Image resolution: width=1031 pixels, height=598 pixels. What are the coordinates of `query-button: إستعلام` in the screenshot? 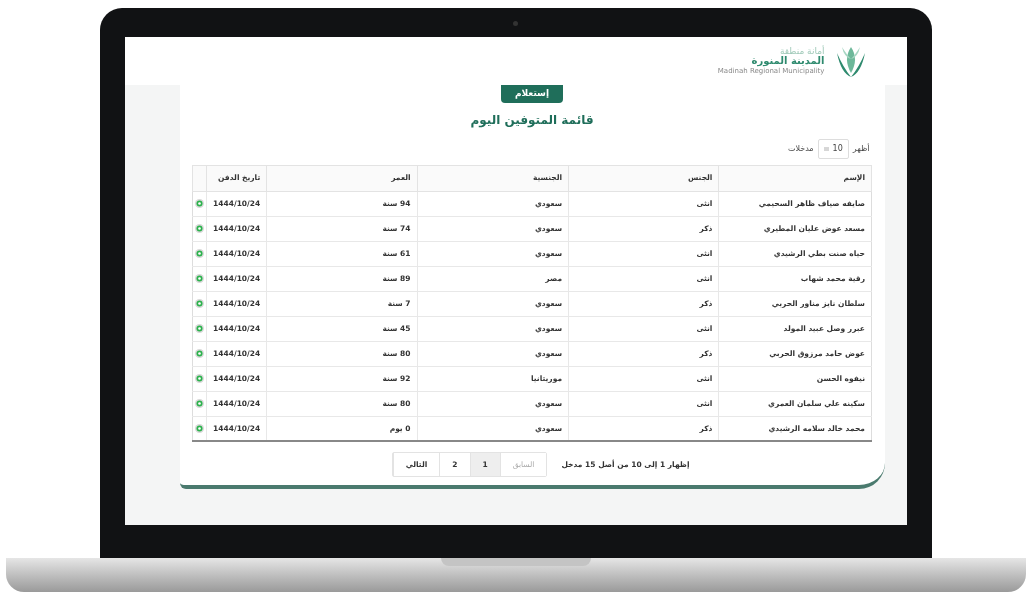 It's located at (532, 94).